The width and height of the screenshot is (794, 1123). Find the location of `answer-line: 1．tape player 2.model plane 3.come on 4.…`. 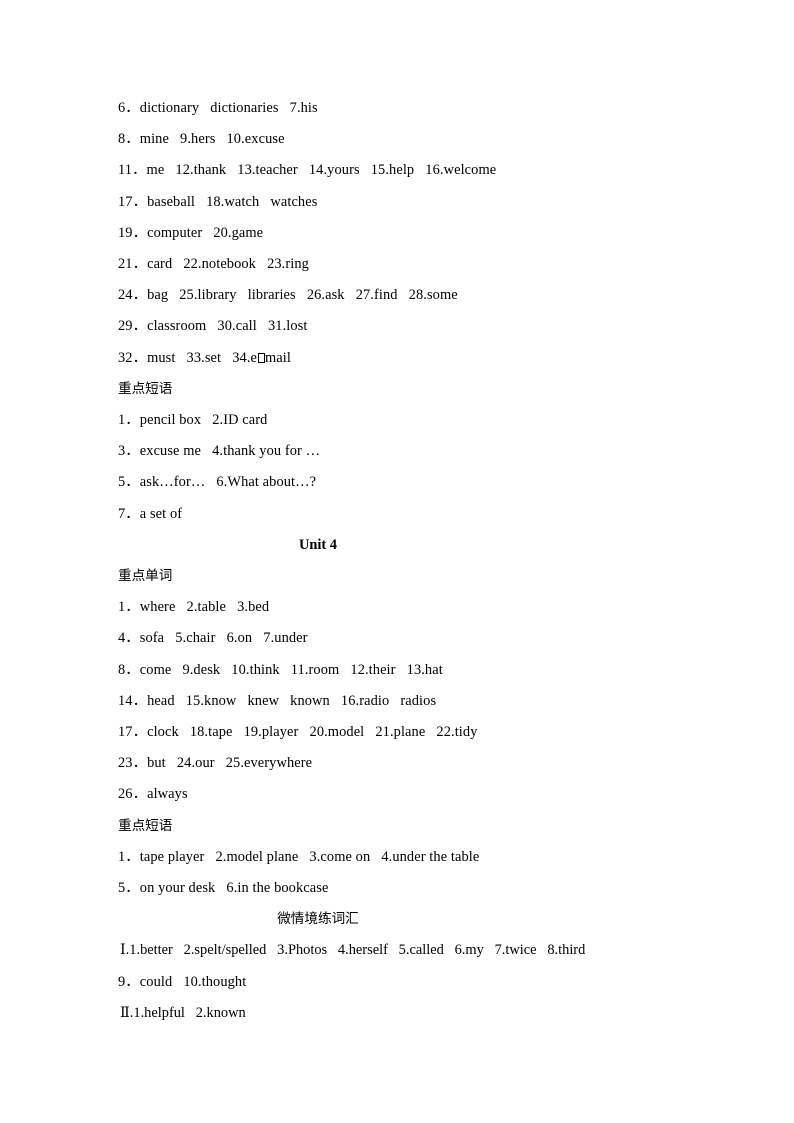

answer-line: 1．tape player 2.model plane 3.come on 4.… is located at coordinates (299, 856).